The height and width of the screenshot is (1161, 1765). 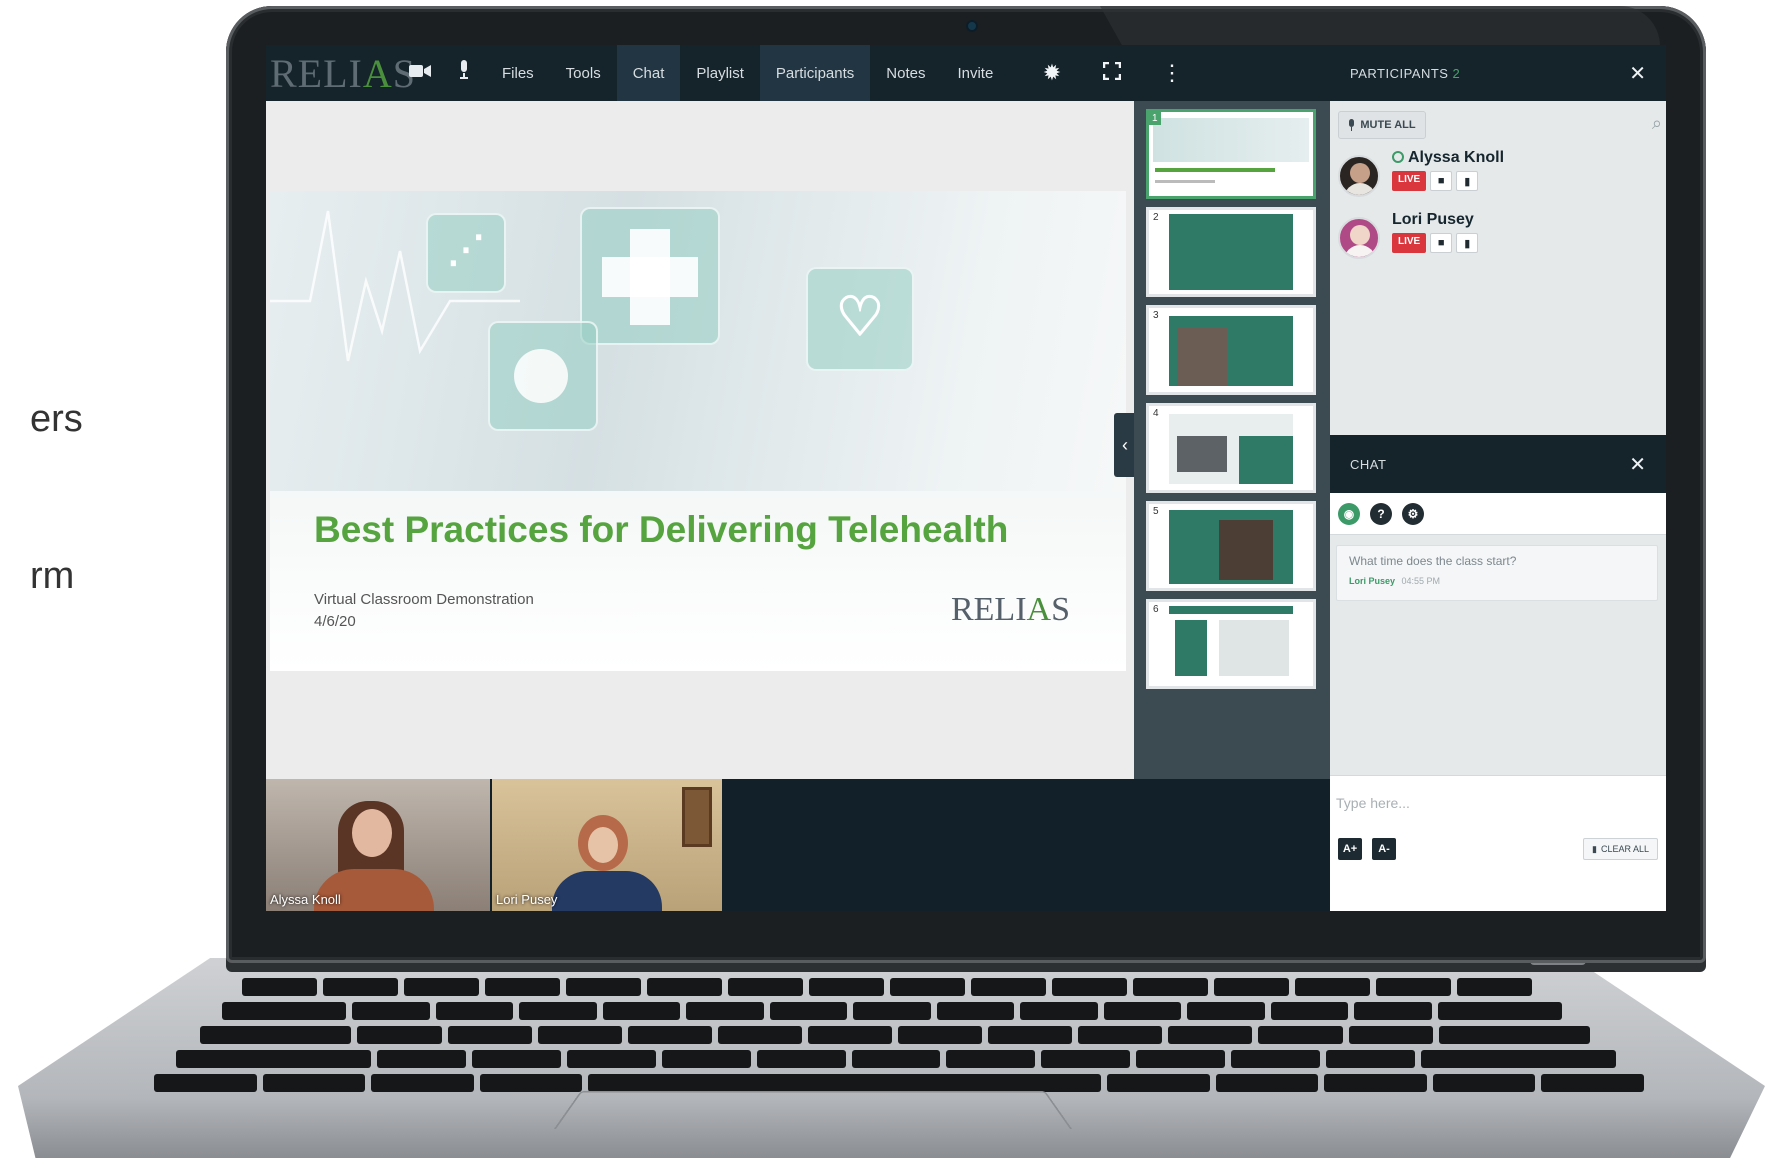 I want to click on slide-thumbnails: 1 2 3 4 5 6, so click(x=1232, y=440).